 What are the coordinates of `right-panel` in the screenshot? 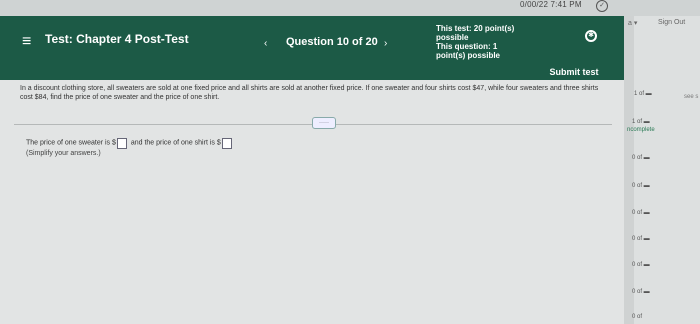 It's located at (662, 170).